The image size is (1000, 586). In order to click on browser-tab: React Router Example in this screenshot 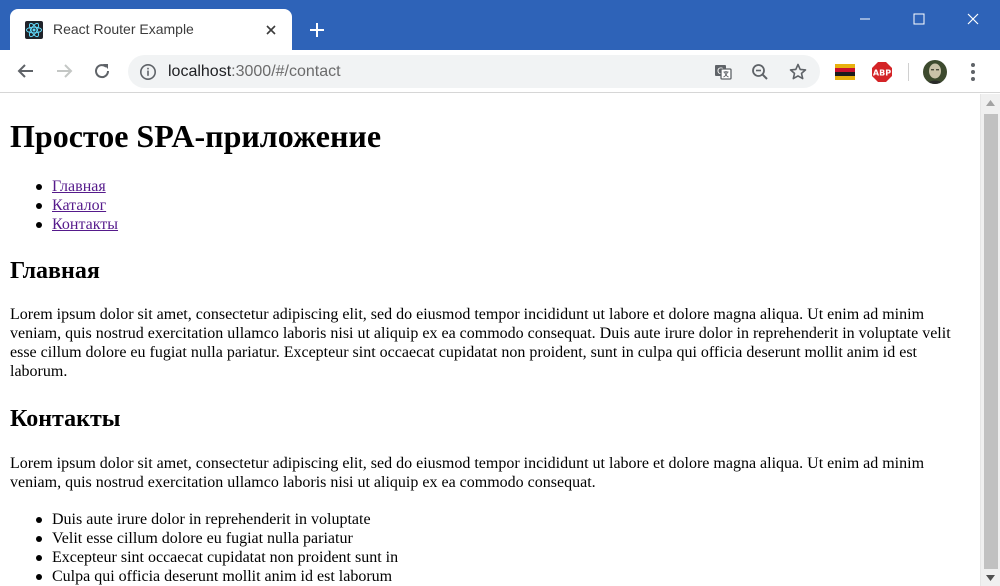, I will do `click(151, 29)`.